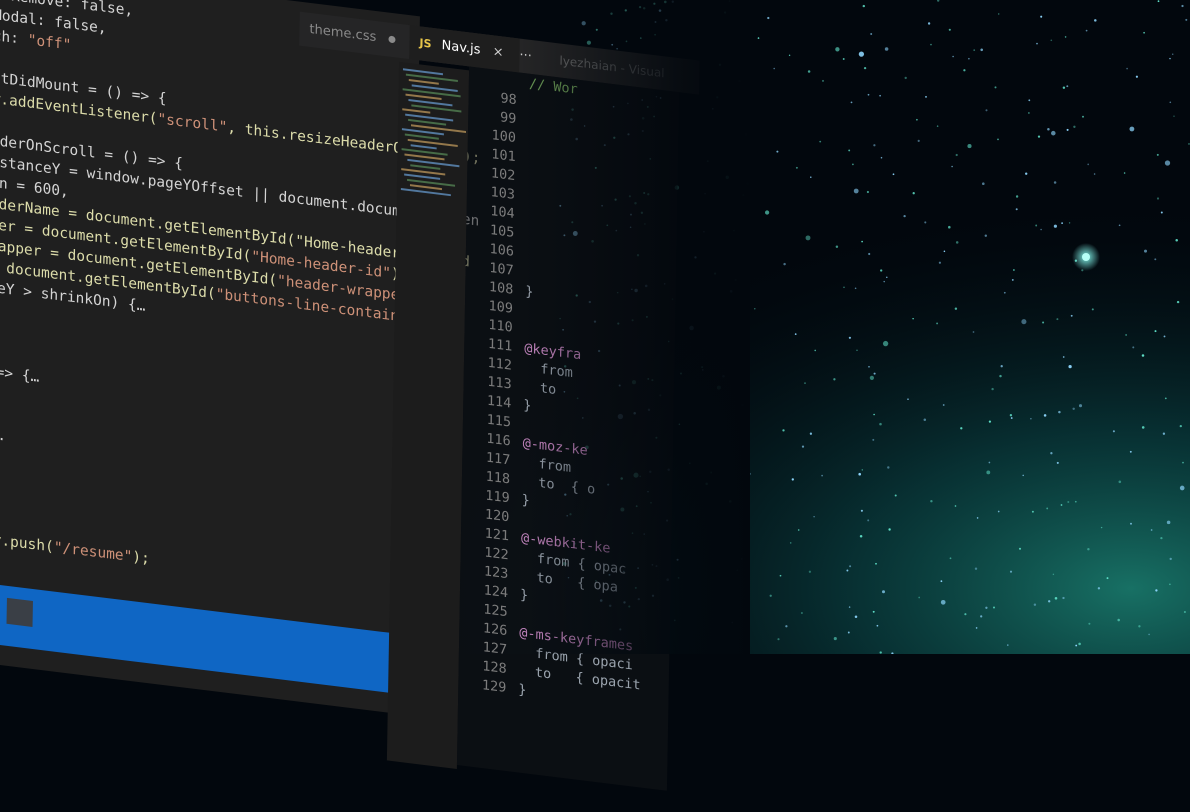 This screenshot has height=812, width=1190. I want to click on app-icon, so click(19, 612).